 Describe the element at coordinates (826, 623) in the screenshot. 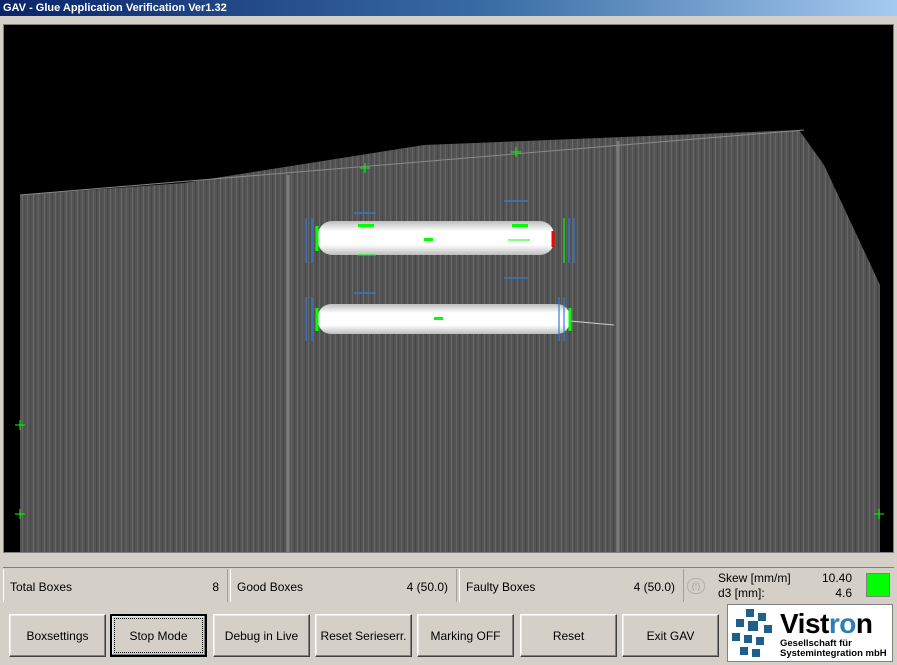

I see `logo-wordmark: Vistron` at that location.